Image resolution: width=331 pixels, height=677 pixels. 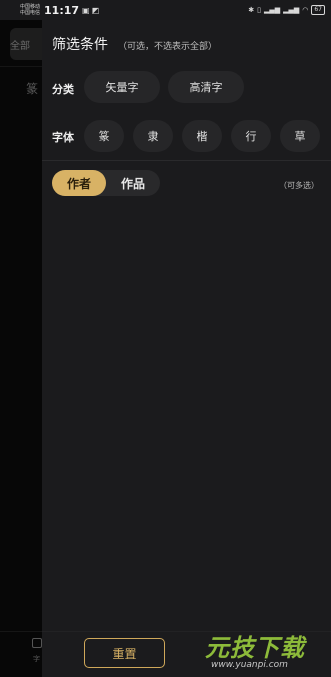 I want to click on category-chip-vector: 矢量字, so click(x=122, y=87).